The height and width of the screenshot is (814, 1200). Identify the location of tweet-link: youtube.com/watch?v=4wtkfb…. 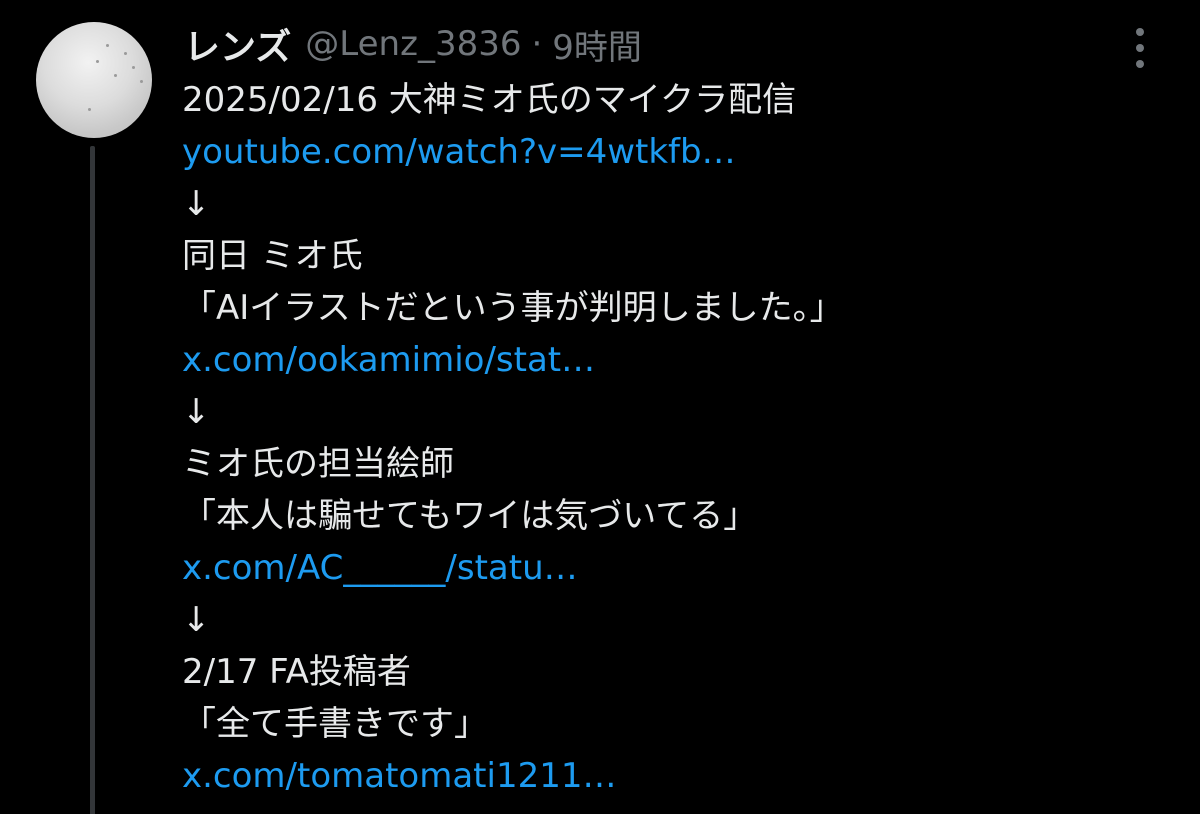
(672, 152).